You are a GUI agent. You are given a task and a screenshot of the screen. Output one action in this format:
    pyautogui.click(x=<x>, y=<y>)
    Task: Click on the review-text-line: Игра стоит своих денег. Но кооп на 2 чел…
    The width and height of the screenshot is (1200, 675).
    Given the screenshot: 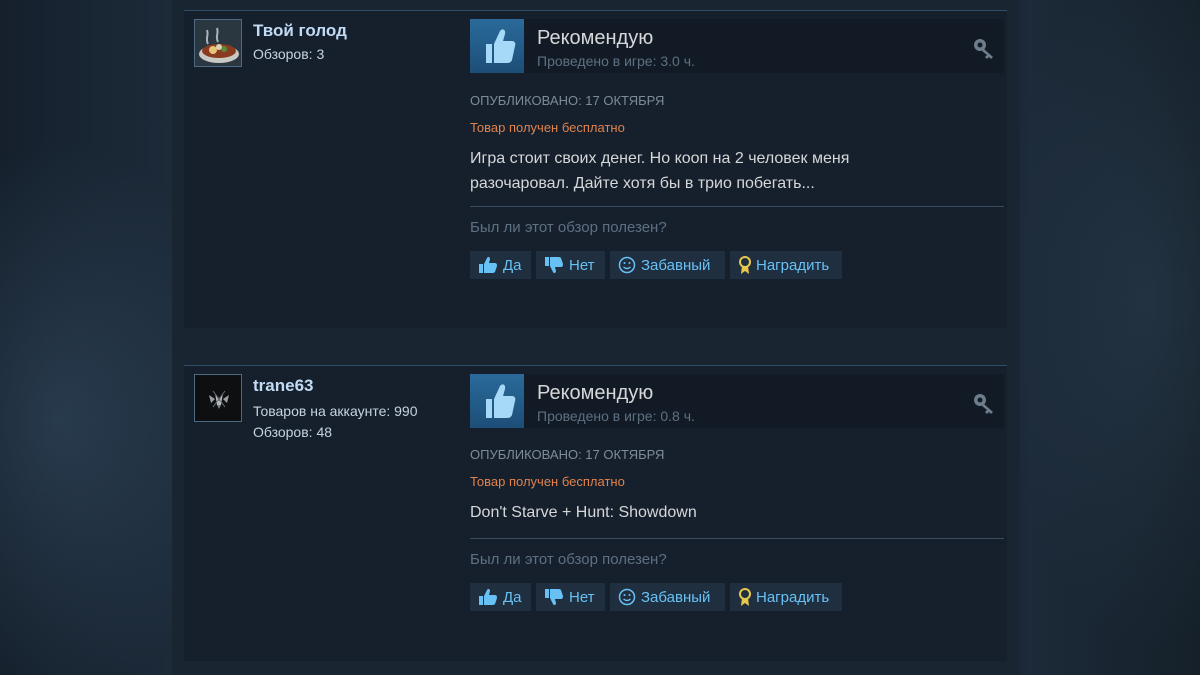 What is the action you would take?
    pyautogui.click(x=660, y=158)
    